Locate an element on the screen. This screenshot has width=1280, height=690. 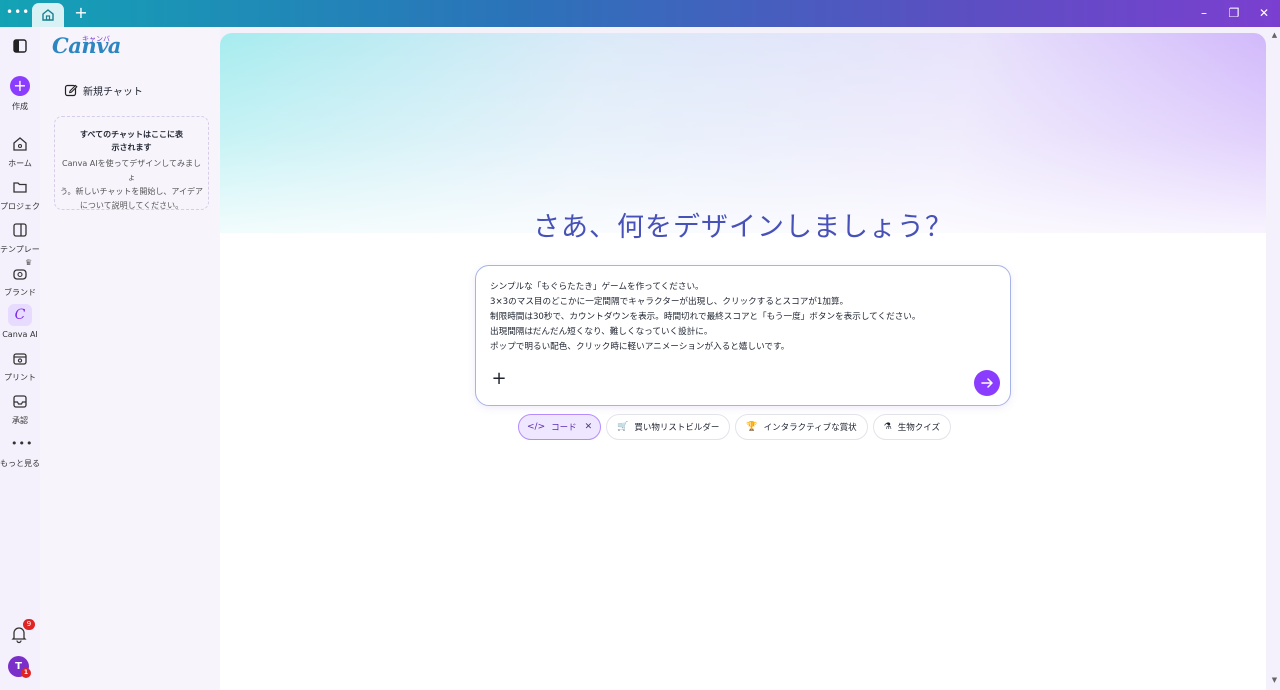
left-rail: + 作成 ホーム プロジェクト テンプレート ♛ ブランド C Canva AI is located at coordinates (24, 358).